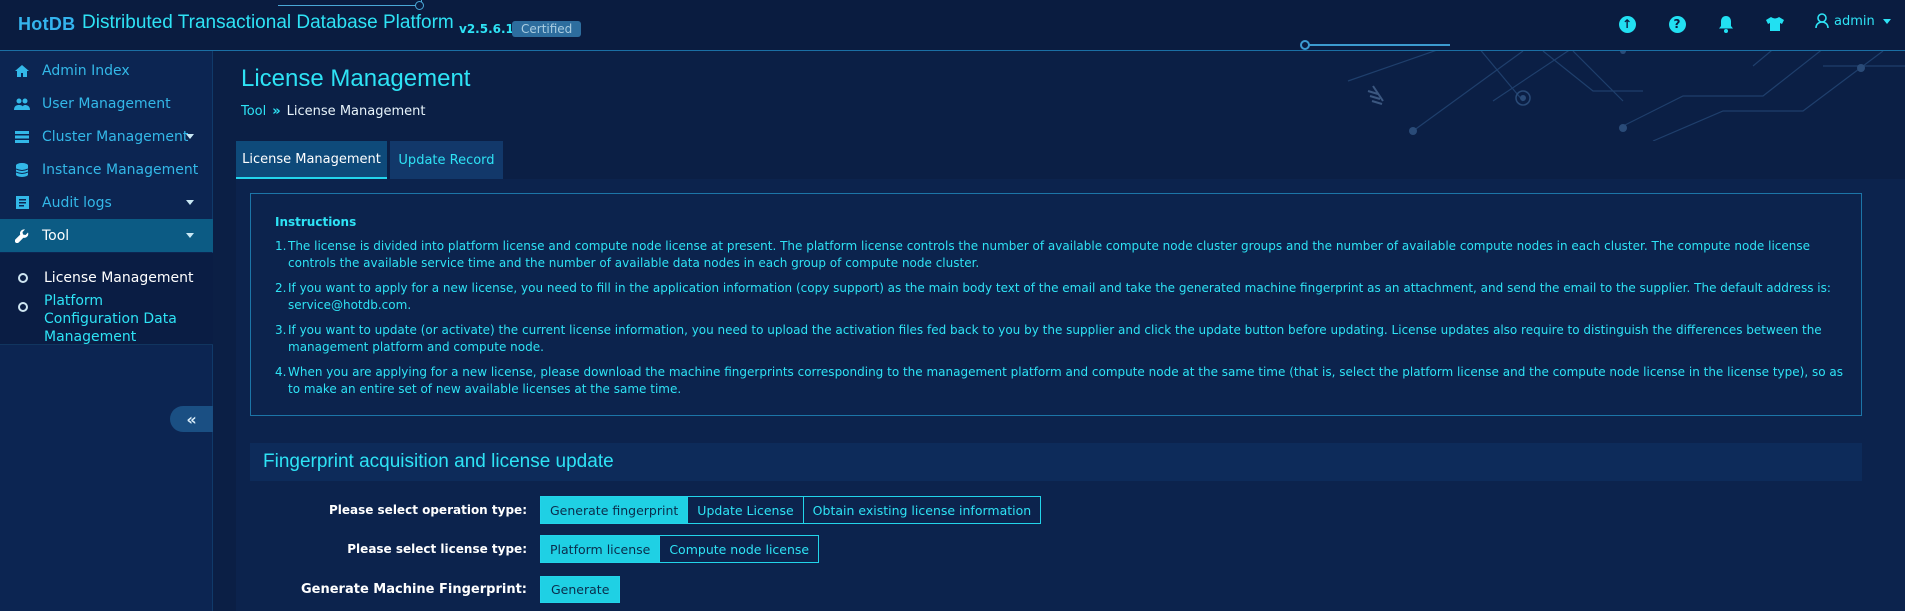 The image size is (1905, 611). I want to click on bell-icon, so click(1726, 24).